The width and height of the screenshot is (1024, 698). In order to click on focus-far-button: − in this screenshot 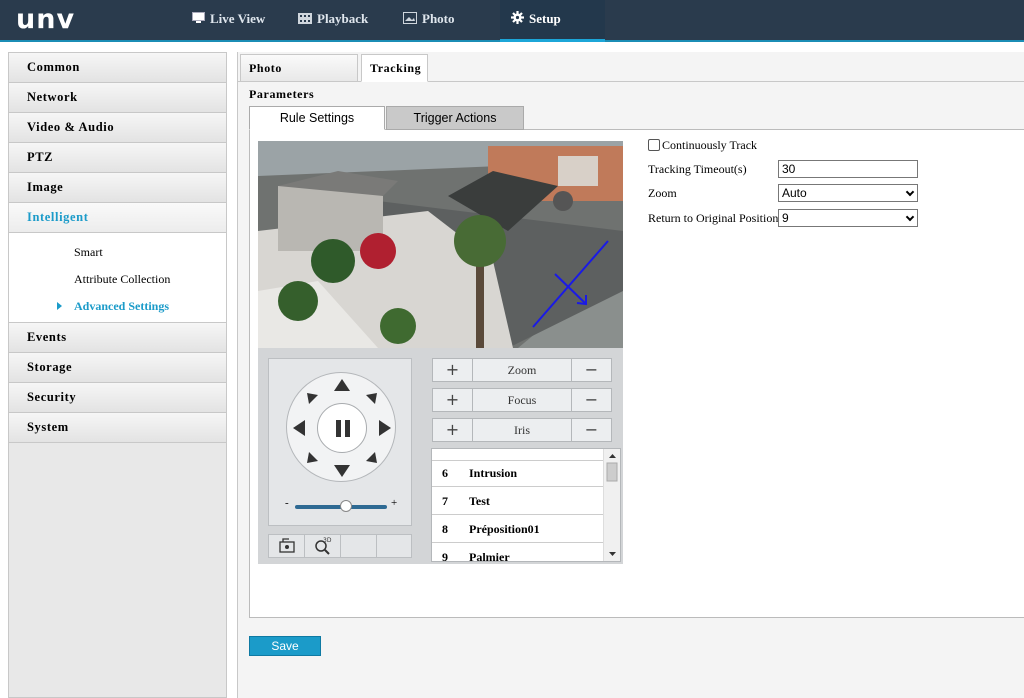, I will do `click(591, 400)`.